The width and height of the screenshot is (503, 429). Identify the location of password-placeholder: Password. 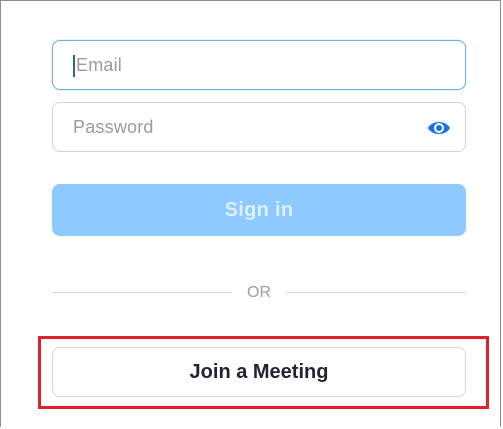
(113, 126).